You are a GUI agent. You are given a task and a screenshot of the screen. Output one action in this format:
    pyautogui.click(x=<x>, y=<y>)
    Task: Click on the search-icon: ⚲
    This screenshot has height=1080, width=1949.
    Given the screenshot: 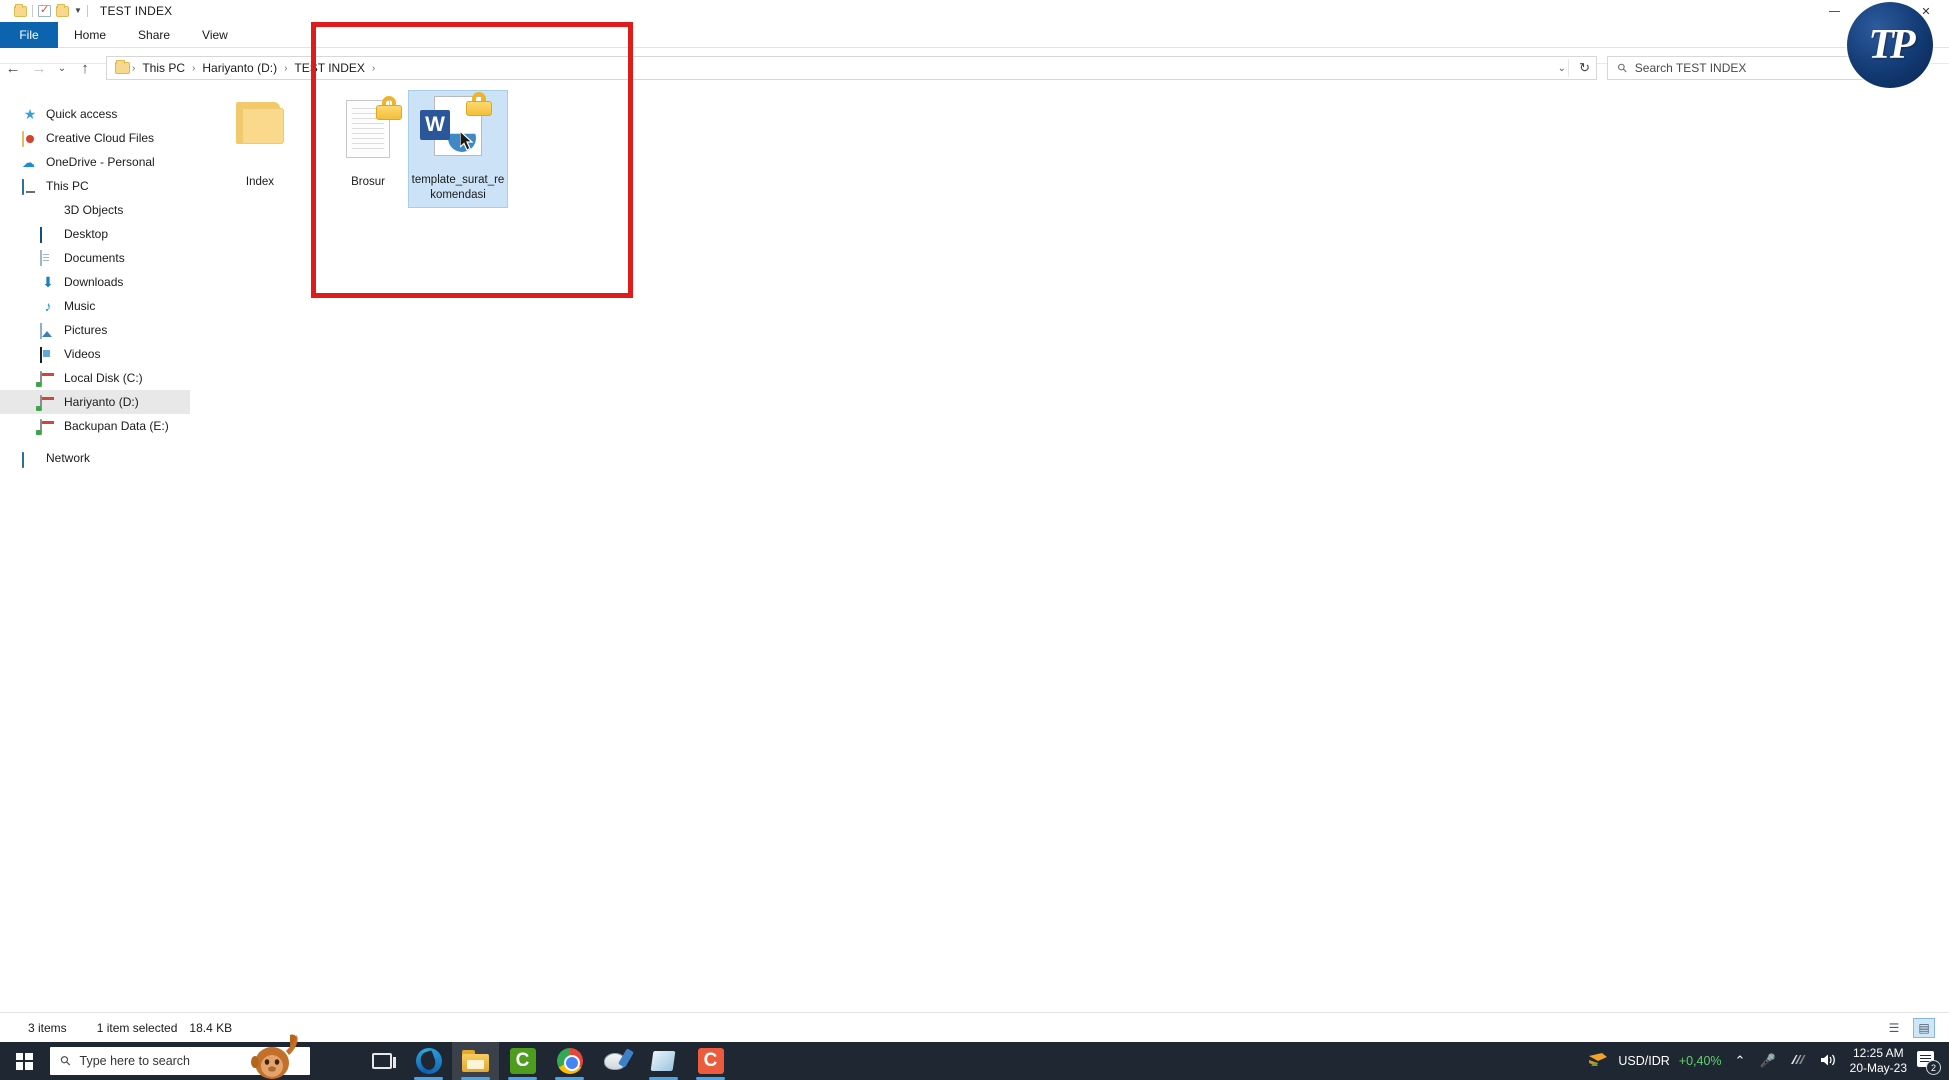 What is the action you would take?
    pyautogui.click(x=1622, y=68)
    